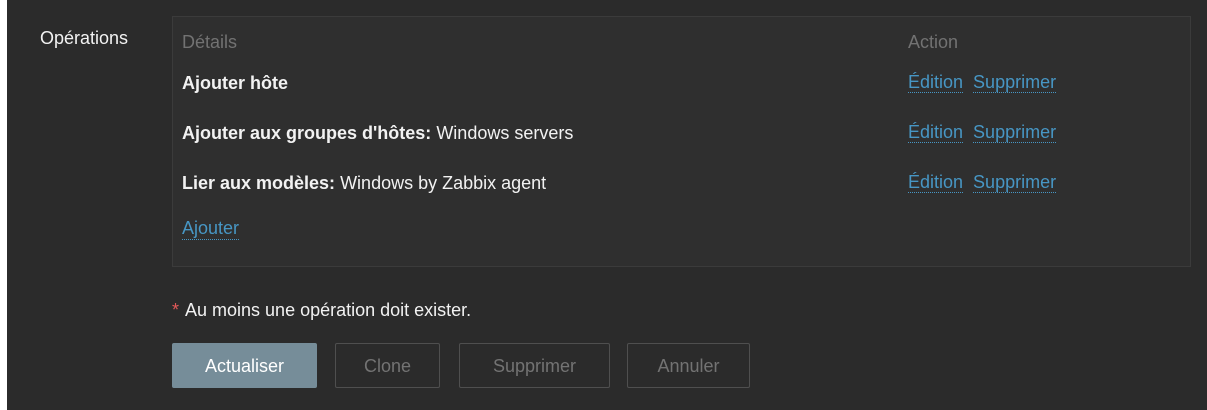 The width and height of the screenshot is (1207, 410). I want to click on add-operation-link: Ajouter, so click(211, 229).